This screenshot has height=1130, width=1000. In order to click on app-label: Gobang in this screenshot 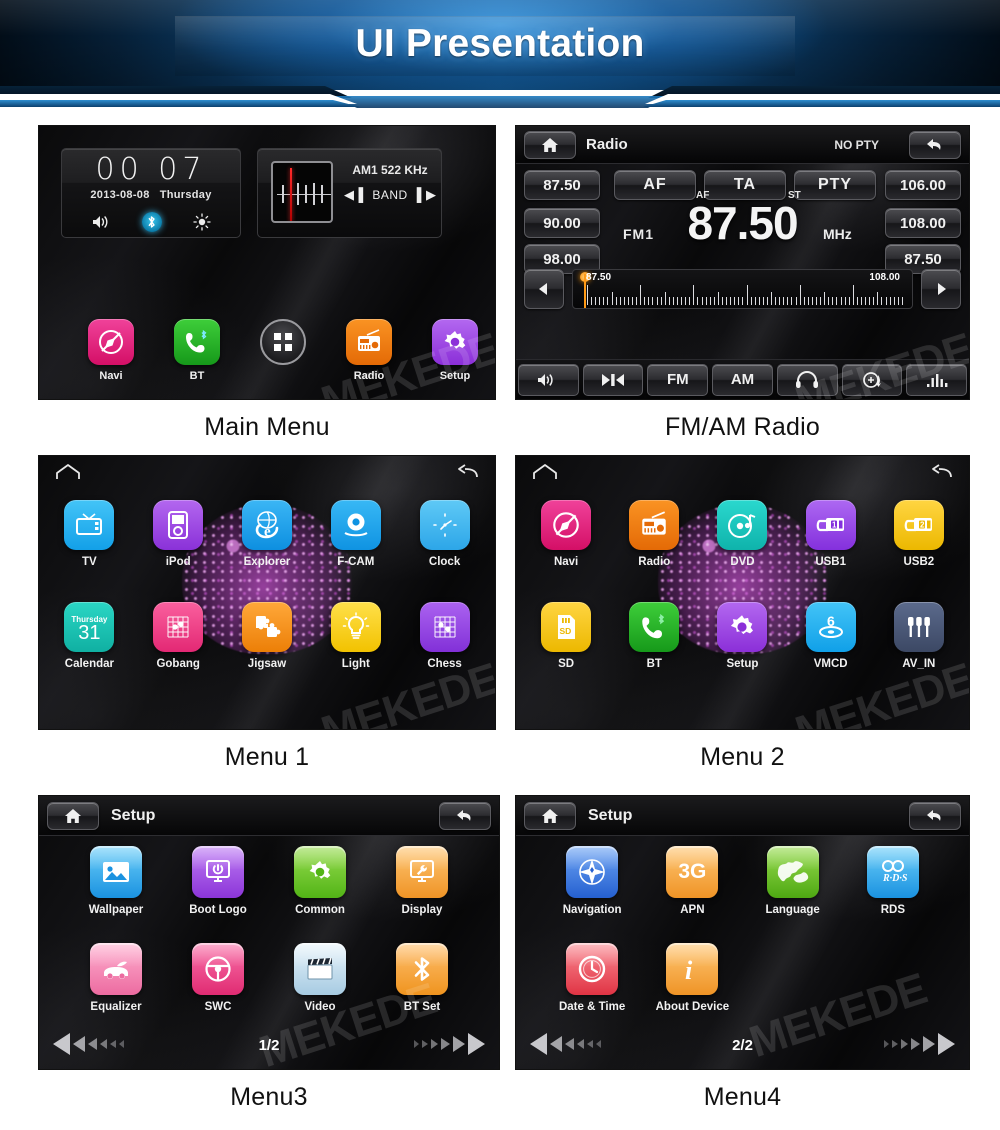, I will do `click(178, 664)`.